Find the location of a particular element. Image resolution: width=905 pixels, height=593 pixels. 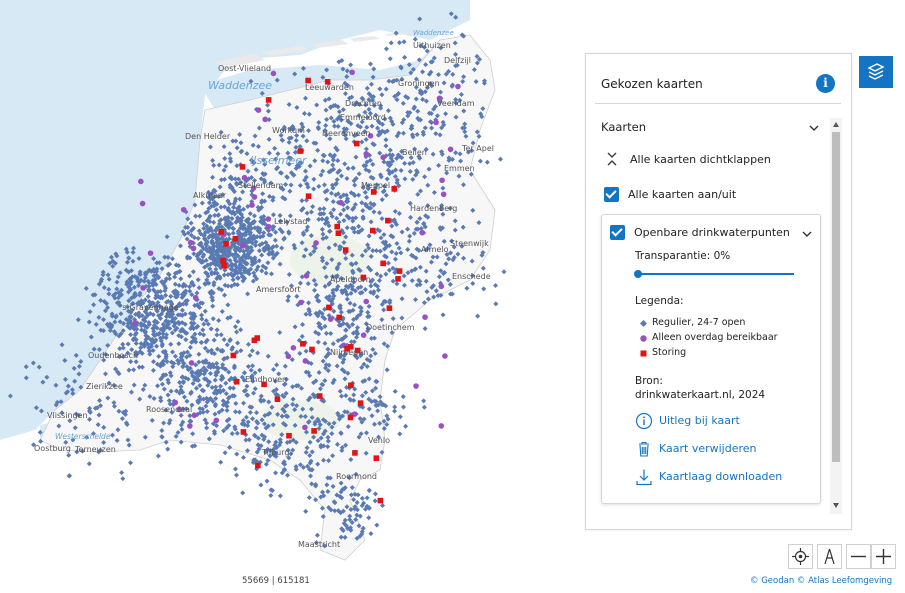

transparency-label: Transparantie: 0% is located at coordinates (683, 256).